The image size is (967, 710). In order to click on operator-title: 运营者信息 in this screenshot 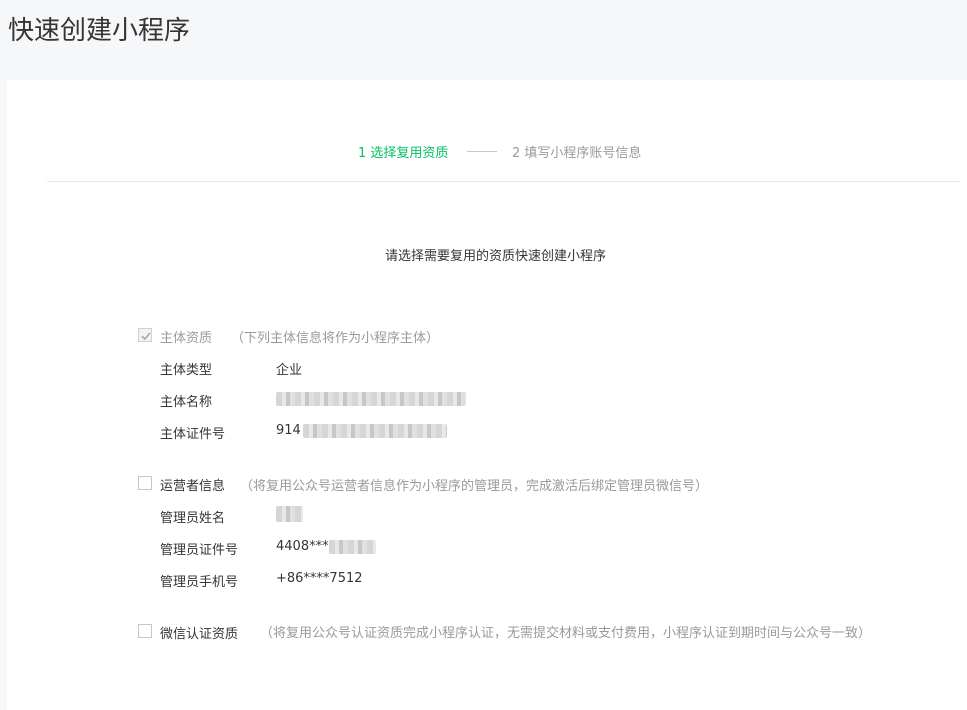, I will do `click(193, 486)`.